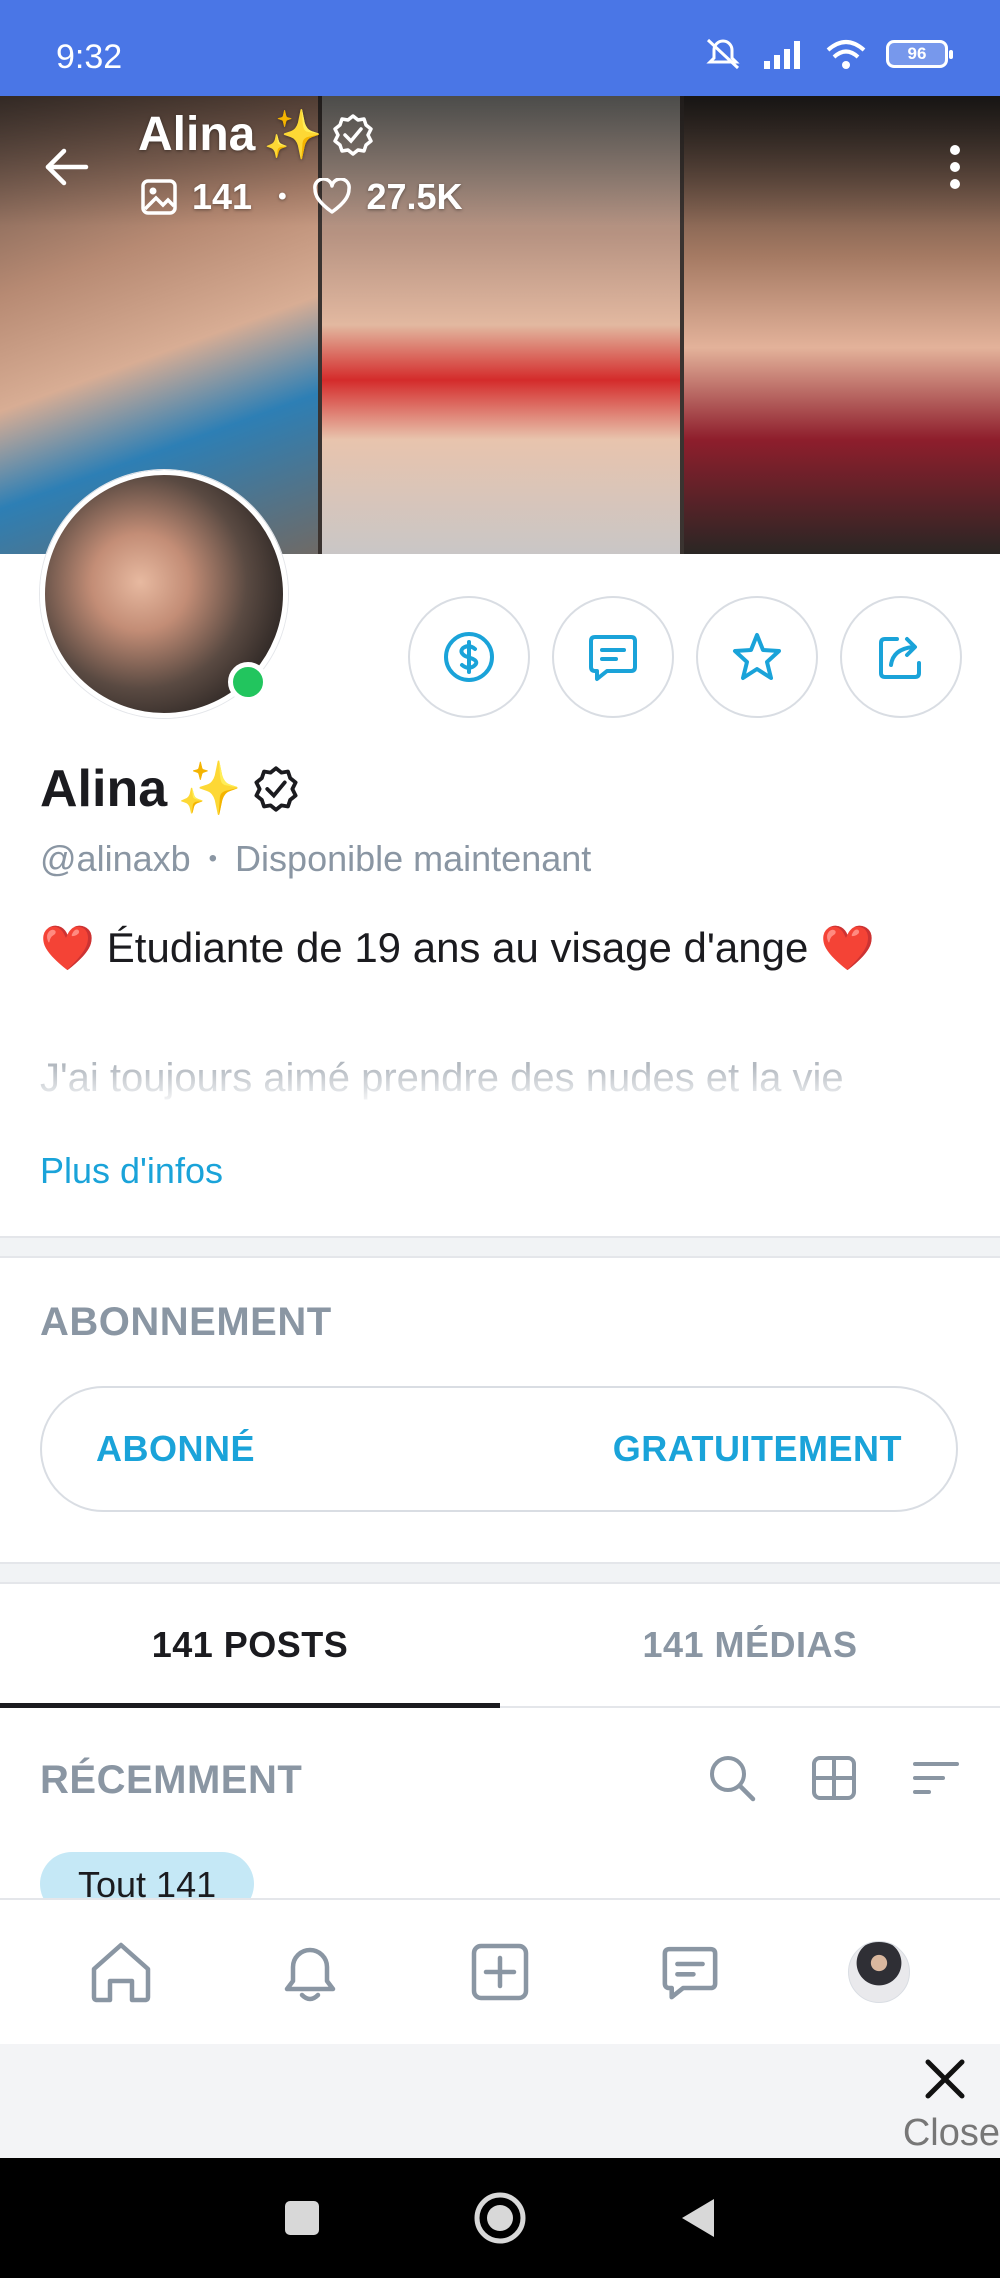 The image size is (1000, 2278). Describe the element at coordinates (750, 1645) in the screenshot. I see `tab-media: 141 MÉDIAS` at that location.